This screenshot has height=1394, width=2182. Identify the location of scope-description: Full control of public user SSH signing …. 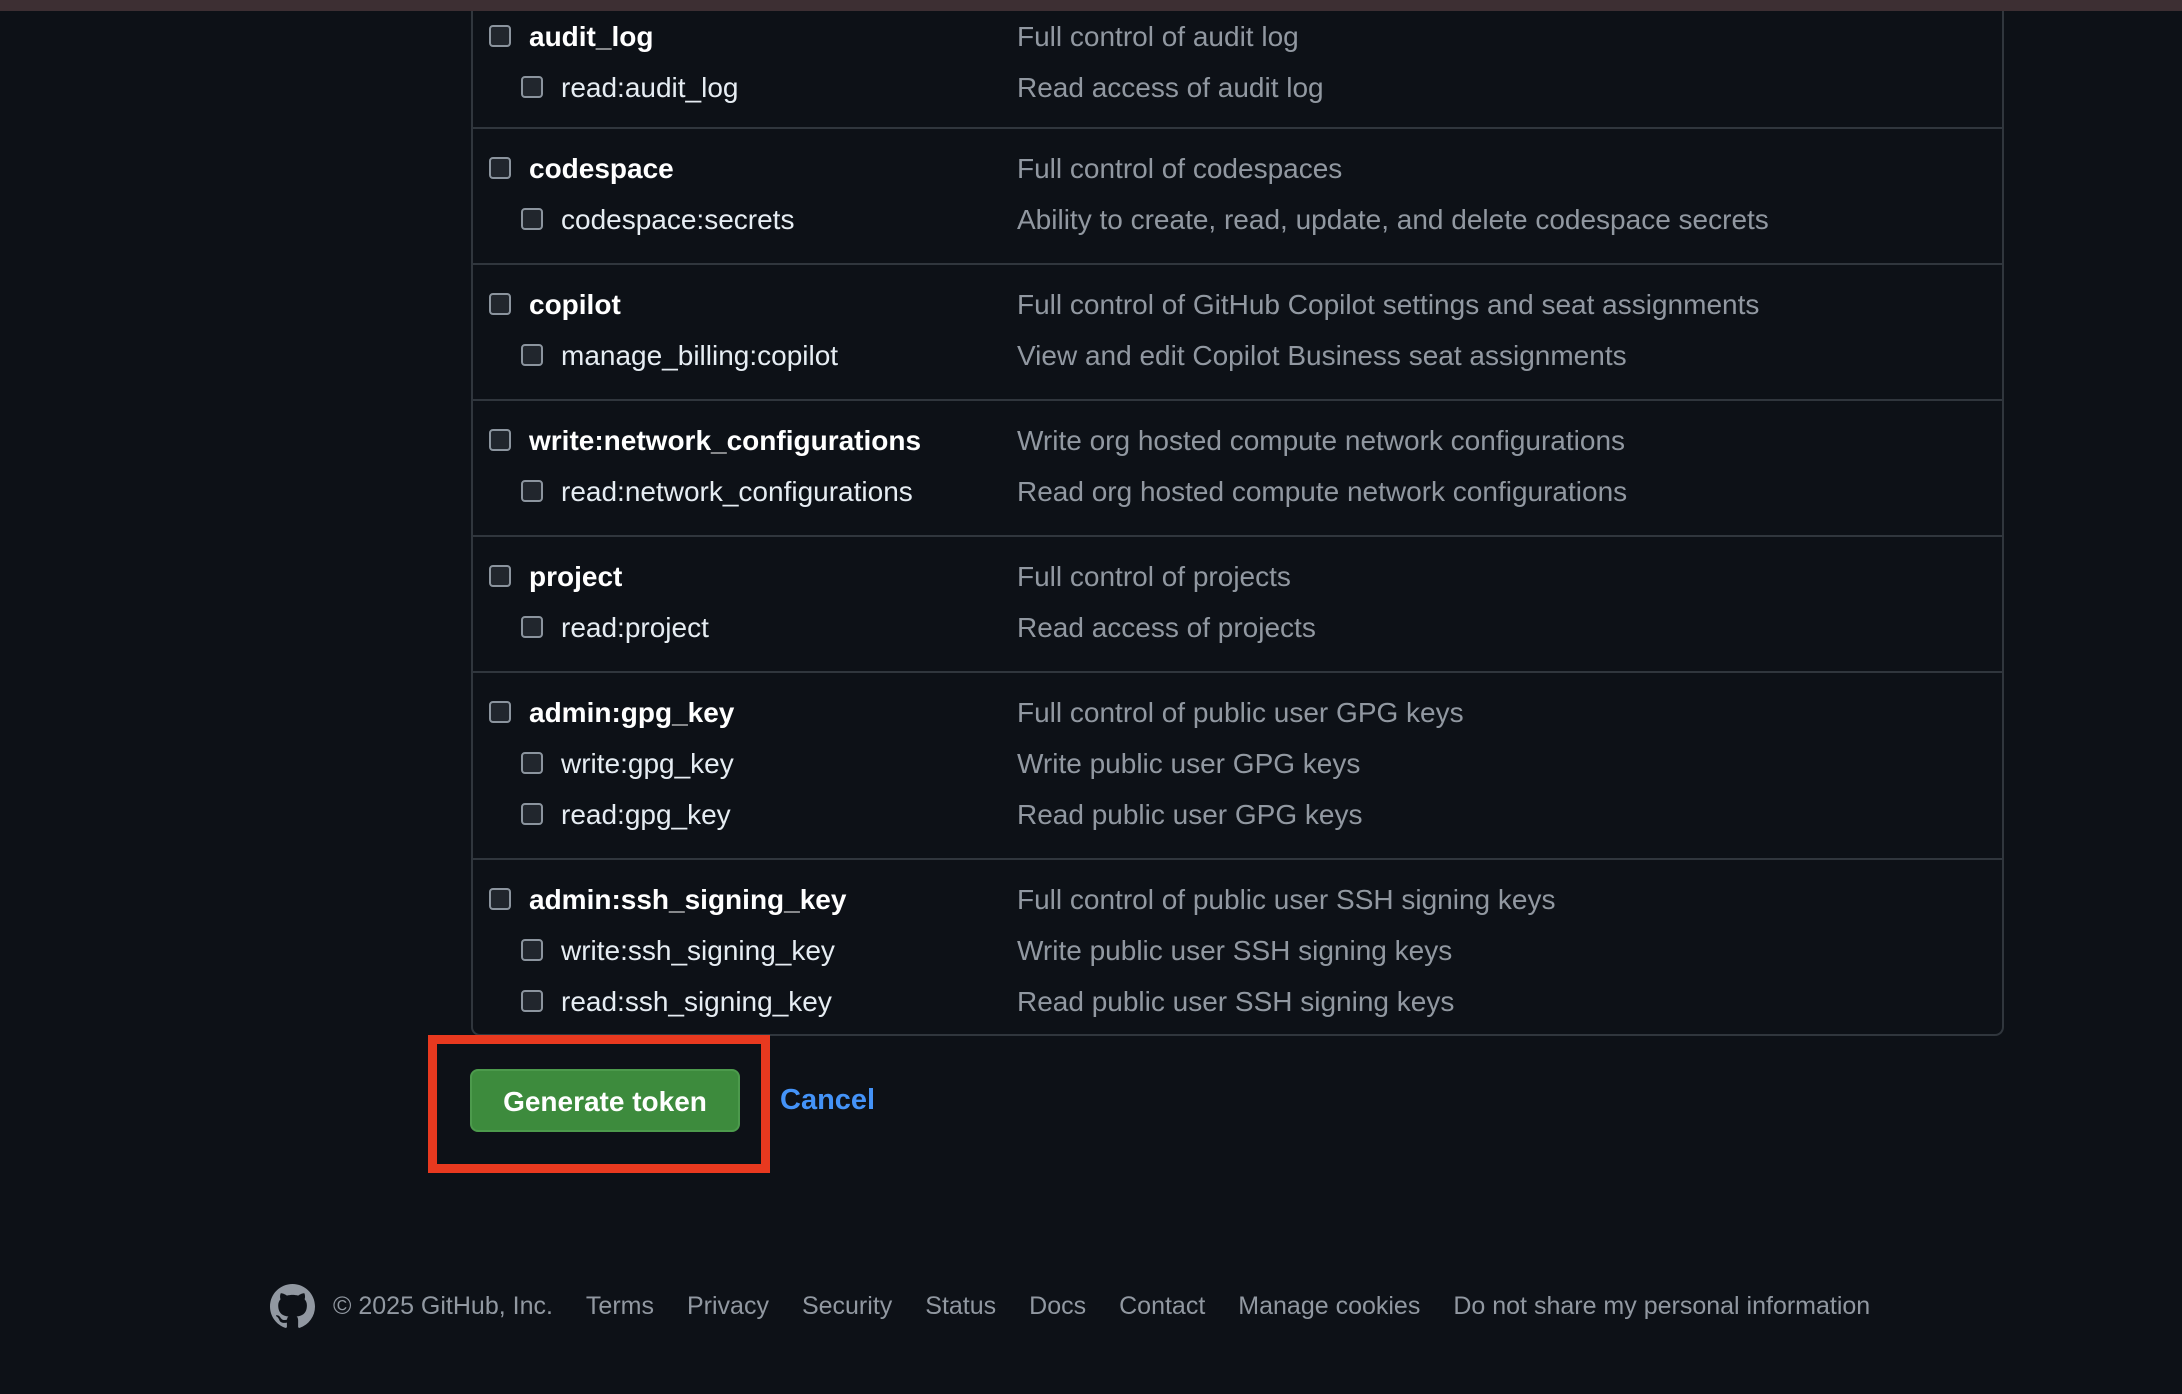
(1286, 899).